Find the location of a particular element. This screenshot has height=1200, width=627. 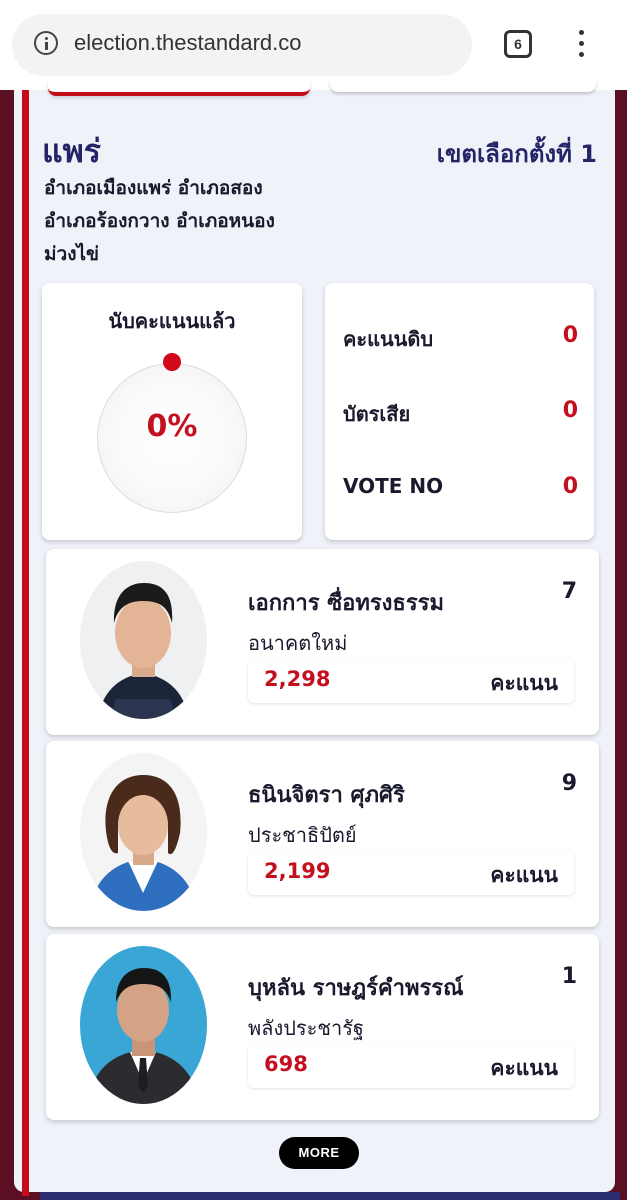

amphoe-line: ม่วงไข่ is located at coordinates (72, 254).